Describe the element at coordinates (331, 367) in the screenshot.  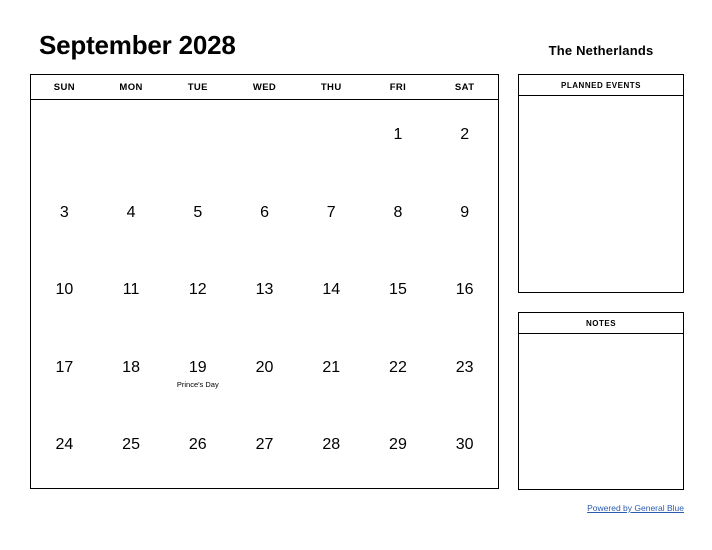
I see `day-number: 21` at that location.